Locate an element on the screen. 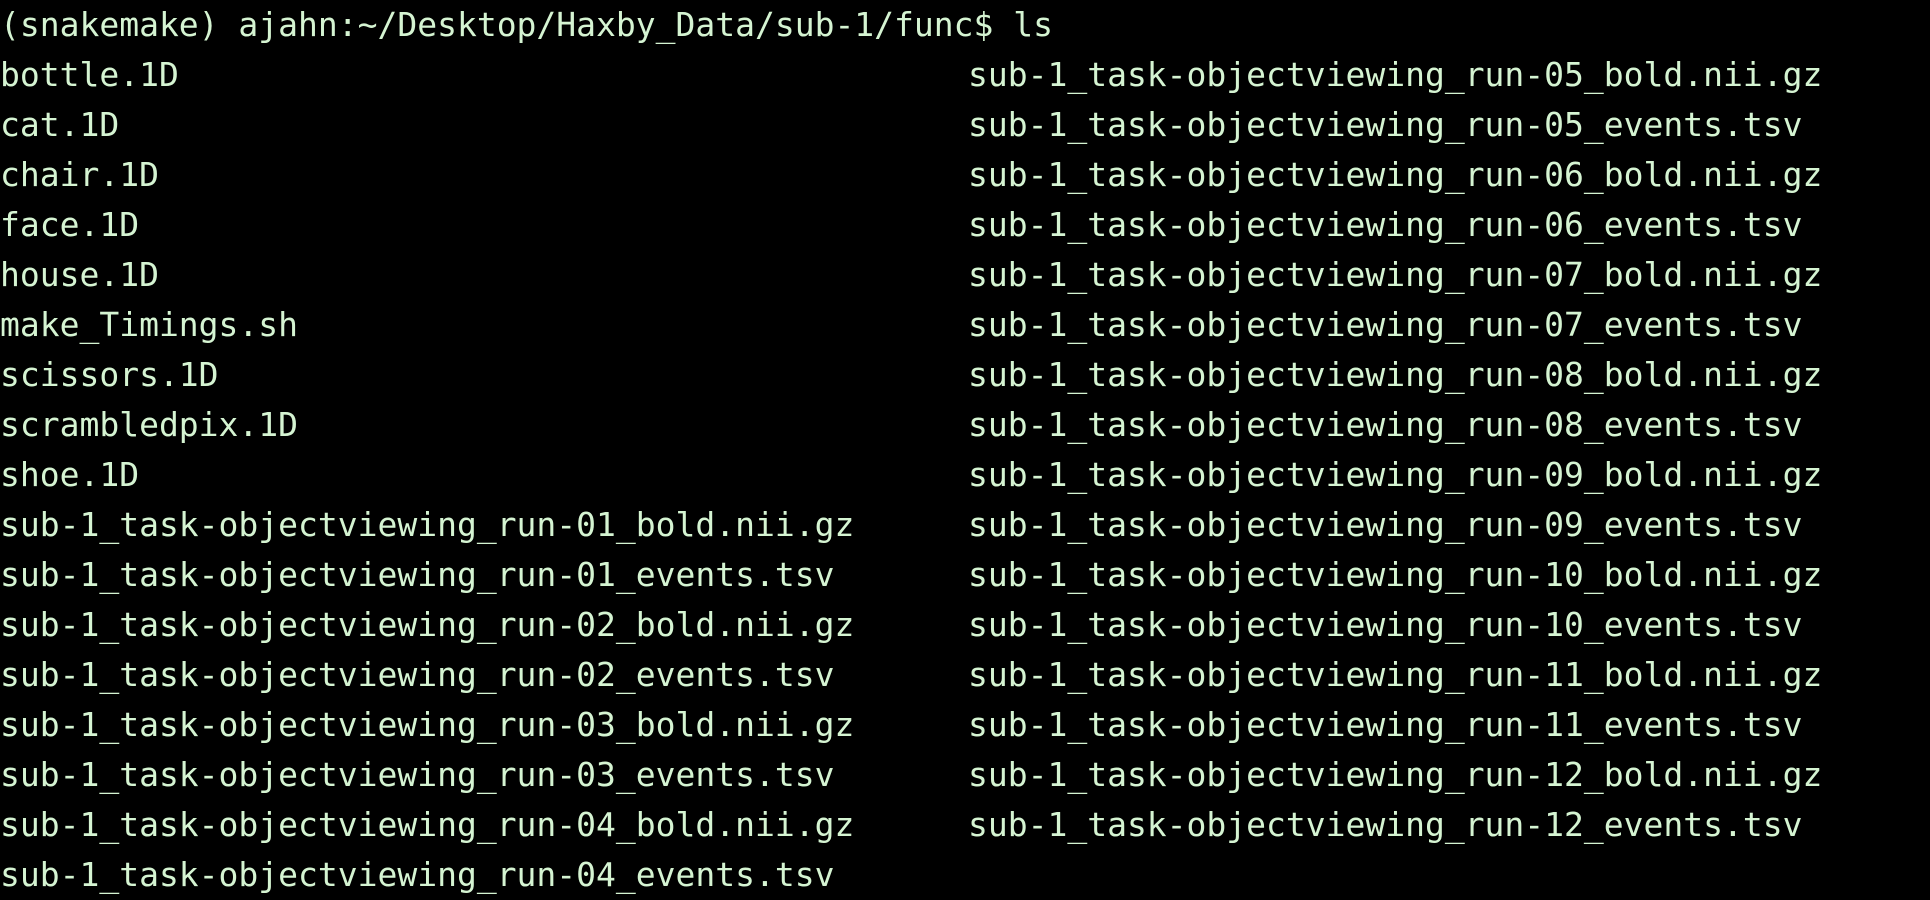 The width and height of the screenshot is (1930, 900). typed-command: ls is located at coordinates (1033, 24).